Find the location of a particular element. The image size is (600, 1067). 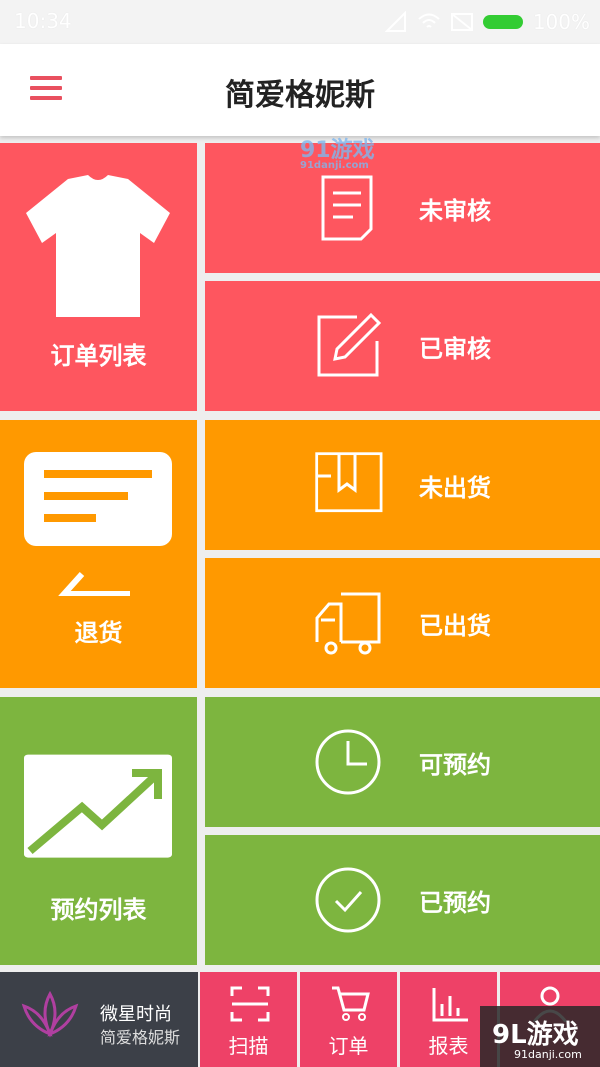

tile-booked: 已预约 is located at coordinates (402, 900).